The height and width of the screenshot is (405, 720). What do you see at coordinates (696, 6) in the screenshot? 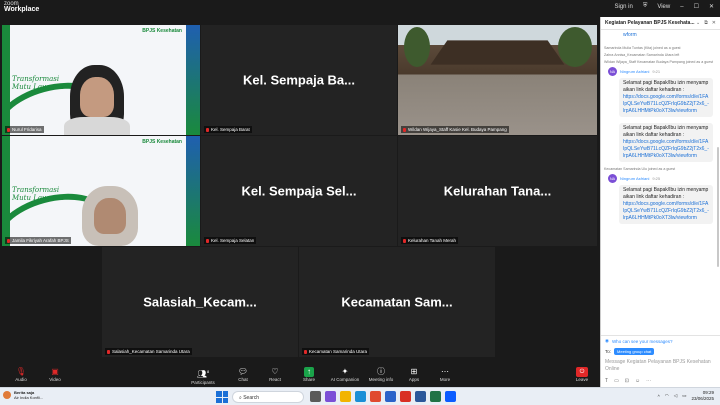
I see `maximize-icon: ☐` at bounding box center [696, 6].